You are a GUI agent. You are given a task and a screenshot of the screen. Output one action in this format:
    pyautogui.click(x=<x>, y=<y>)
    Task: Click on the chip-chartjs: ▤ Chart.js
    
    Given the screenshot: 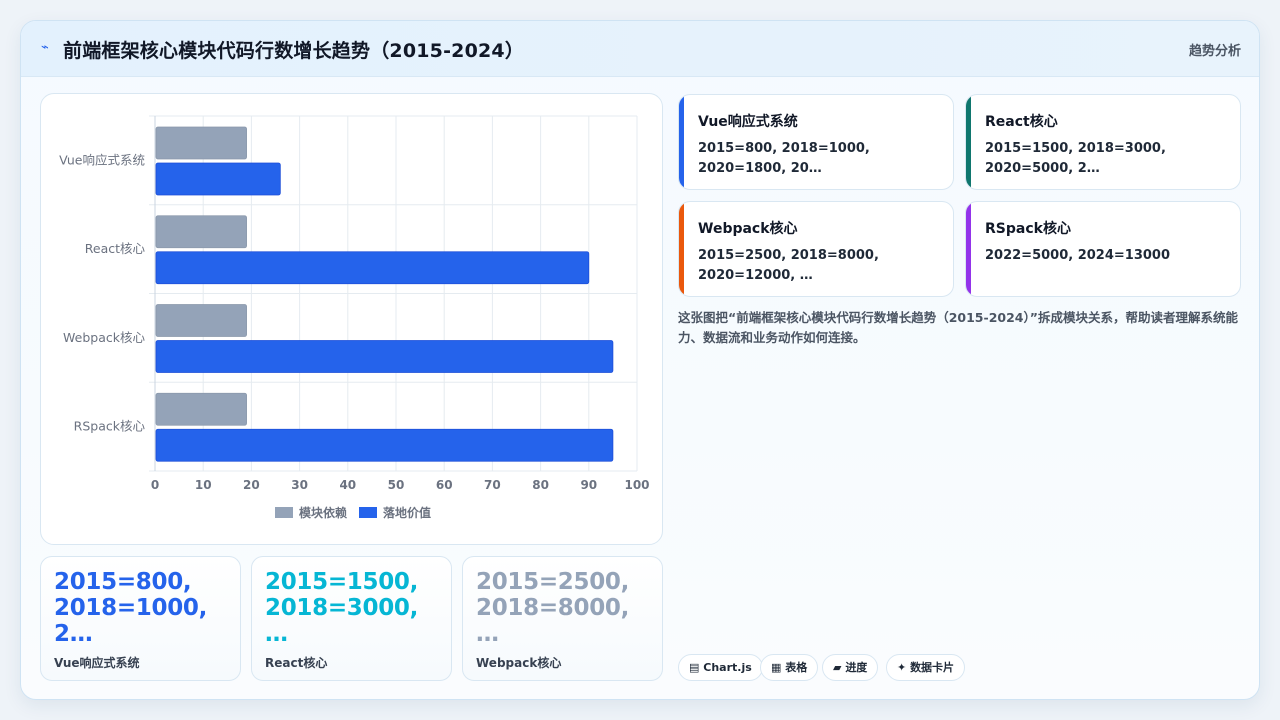 What is the action you would take?
    pyautogui.click(x=720, y=667)
    